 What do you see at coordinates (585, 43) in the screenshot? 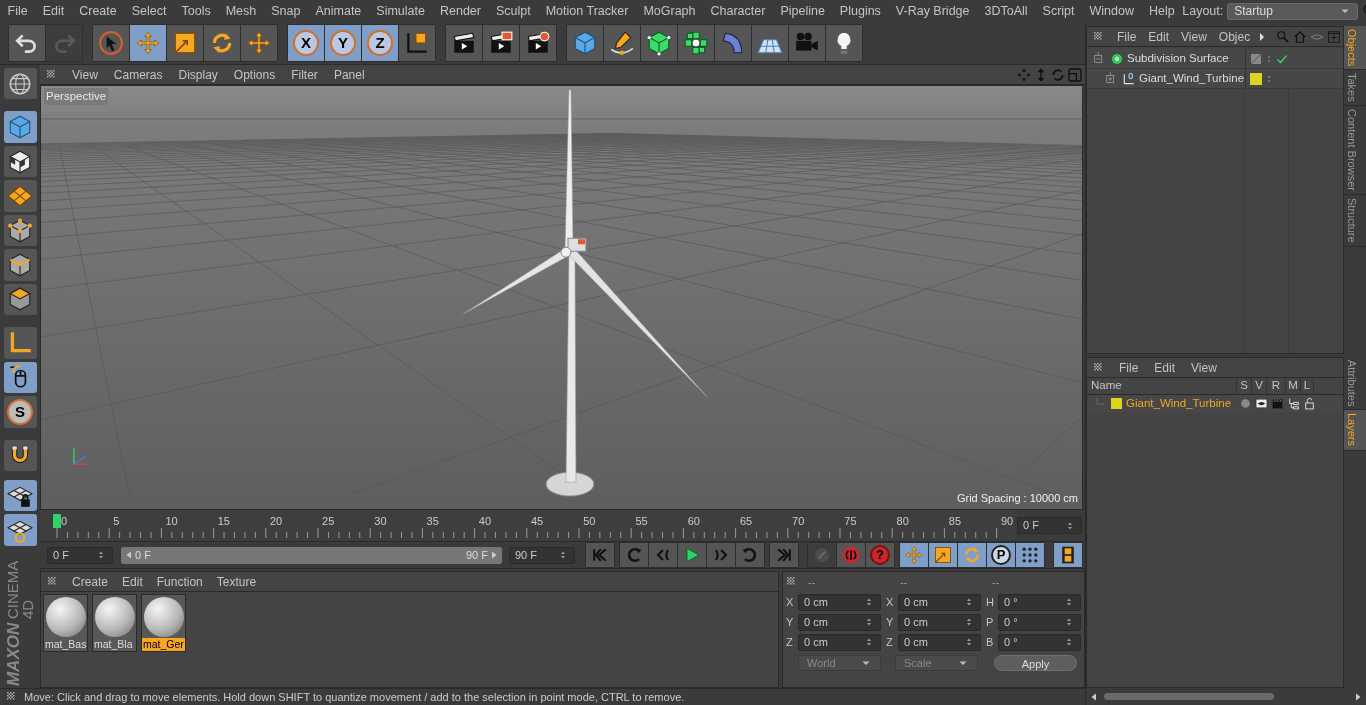
I see `cube-button` at bounding box center [585, 43].